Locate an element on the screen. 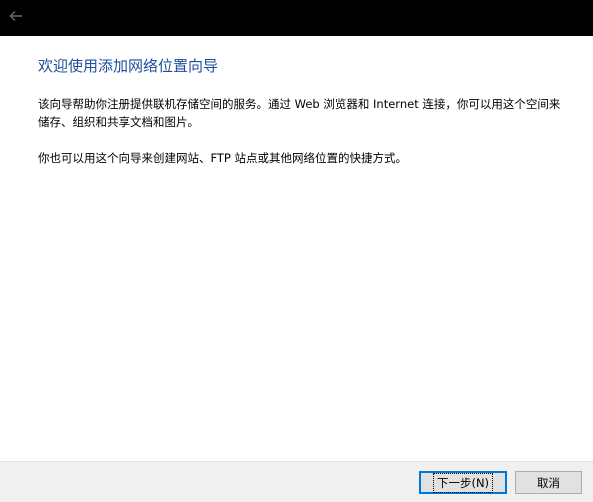 The width and height of the screenshot is (593, 502). back-arrow-icon is located at coordinates (15, 16).